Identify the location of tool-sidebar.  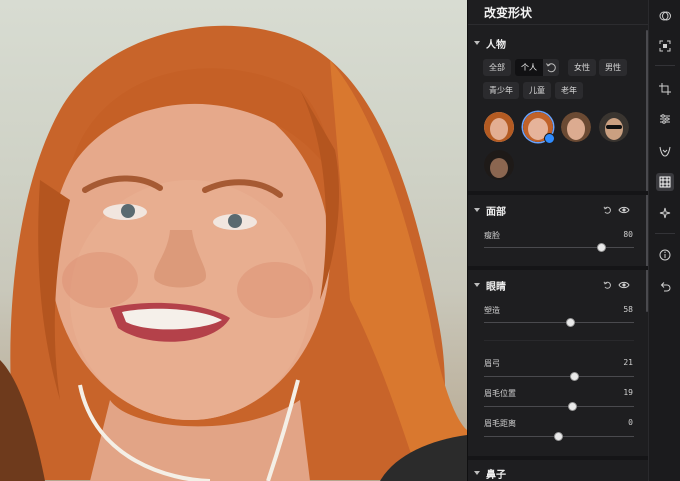
(664, 240).